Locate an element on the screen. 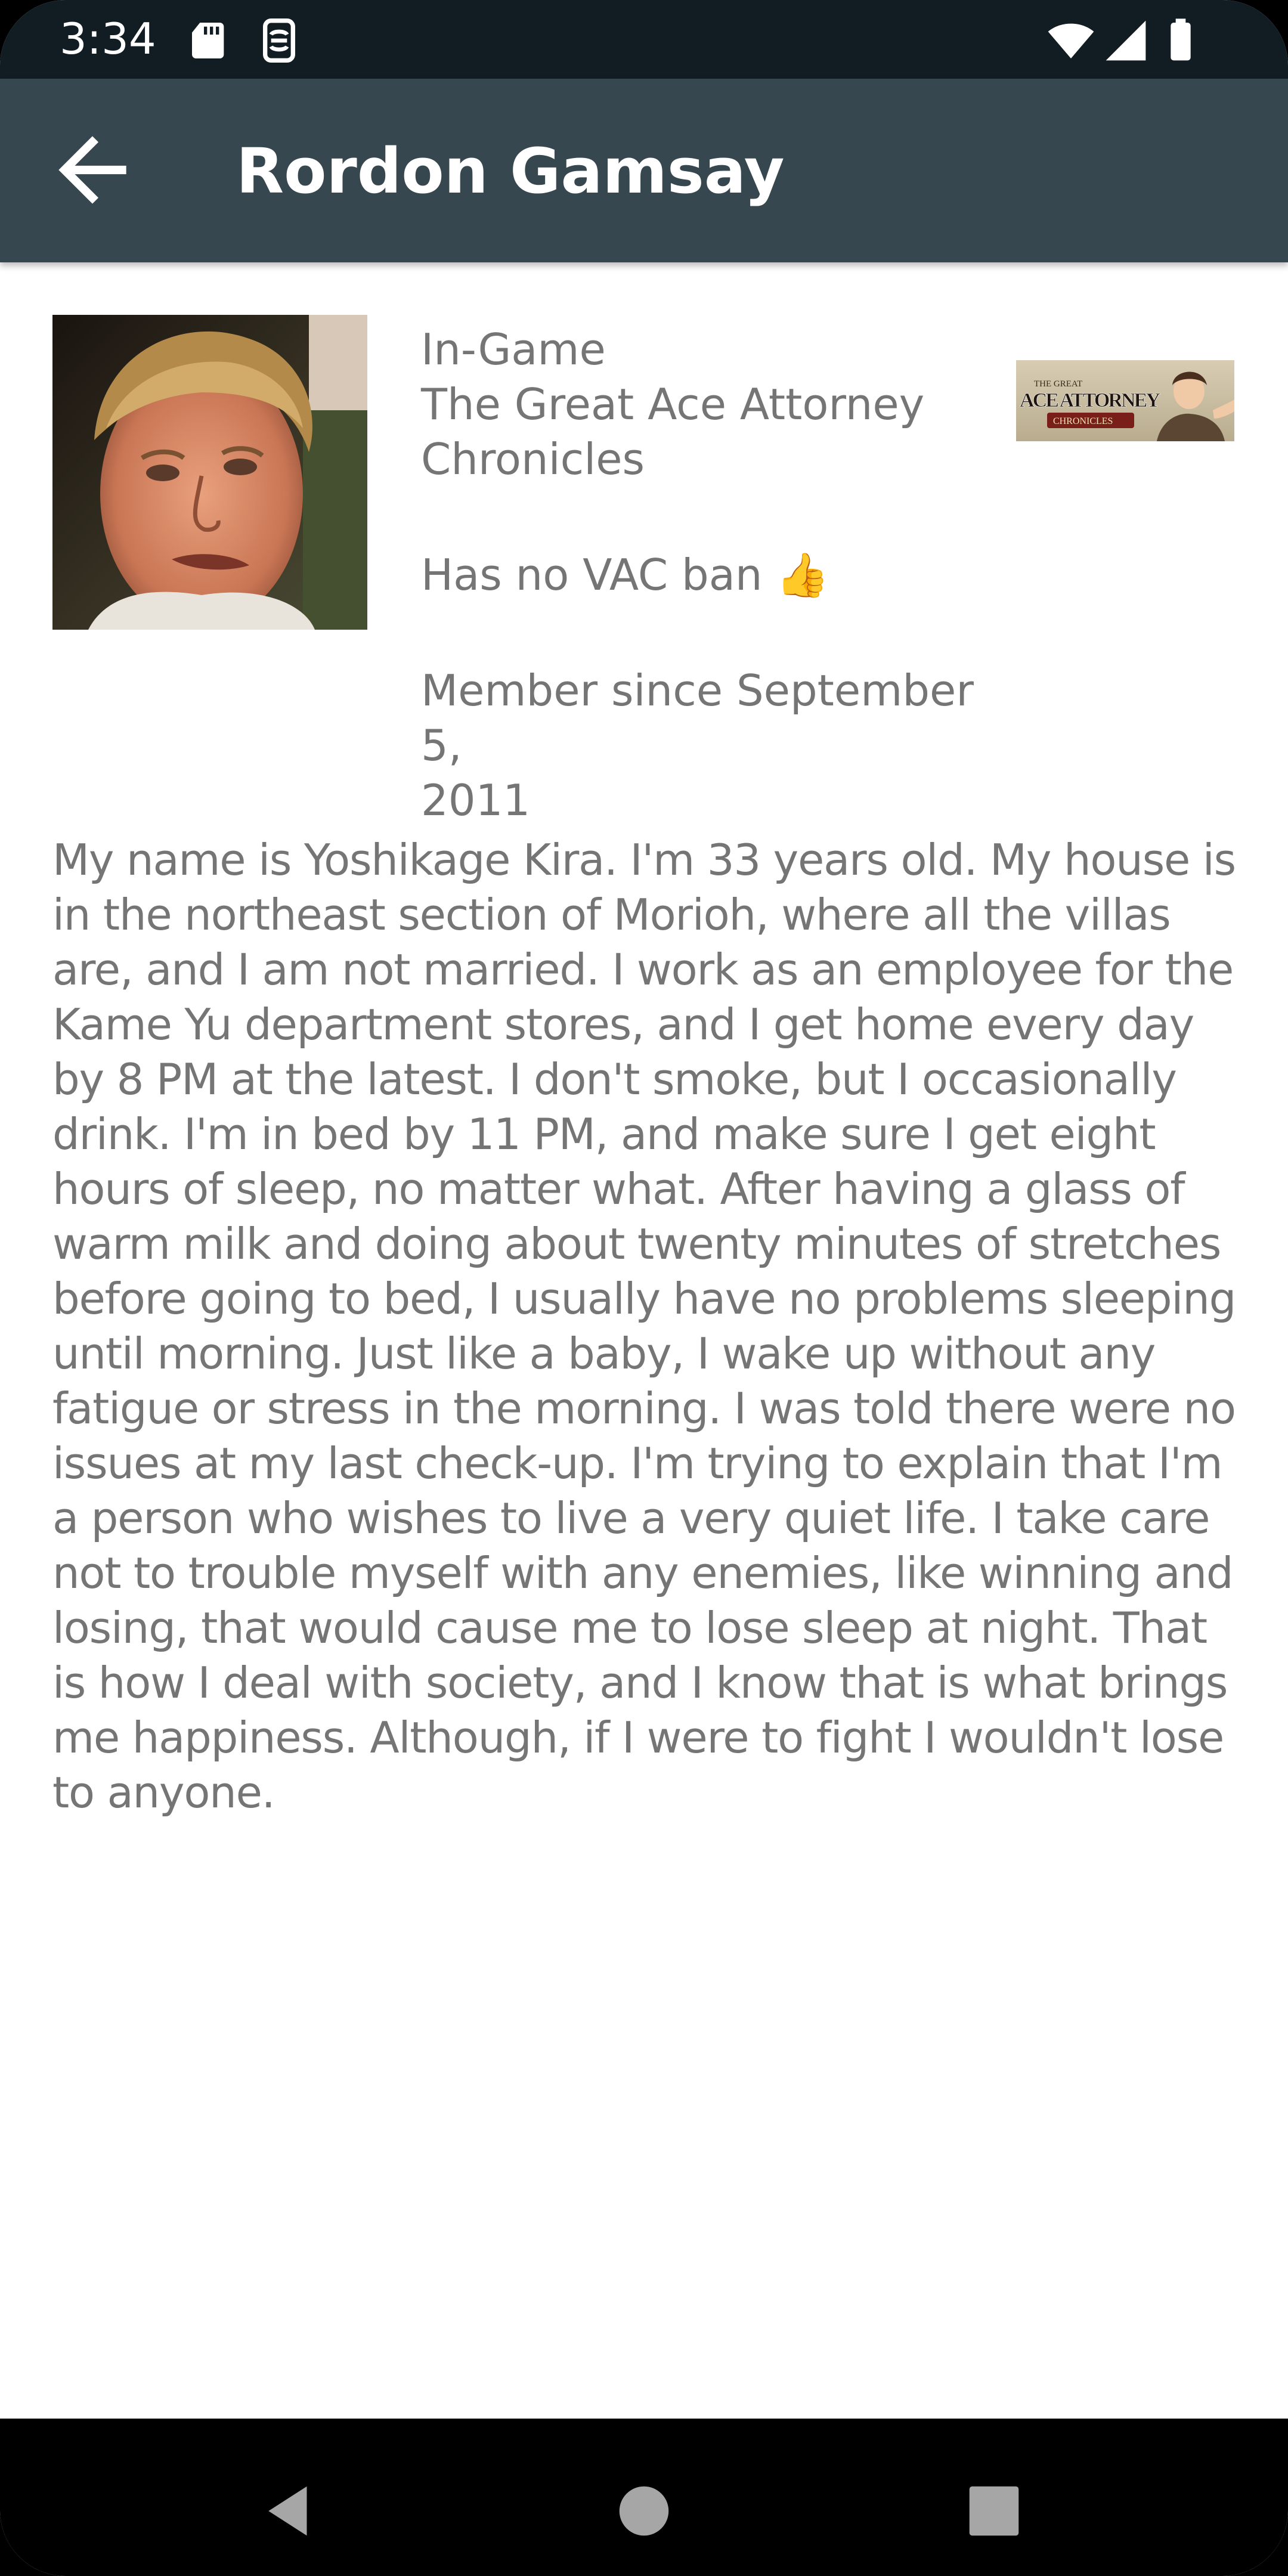  current-game-line-1: The Great Ace Attorney is located at coordinates (673, 404).